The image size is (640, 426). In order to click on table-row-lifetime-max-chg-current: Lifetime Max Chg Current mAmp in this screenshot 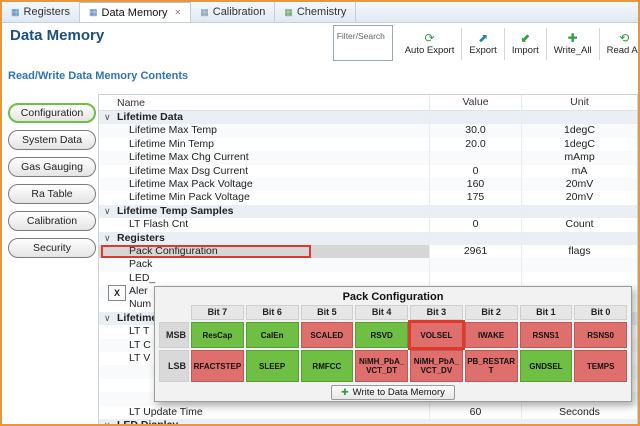, I will do `click(368, 158)`.